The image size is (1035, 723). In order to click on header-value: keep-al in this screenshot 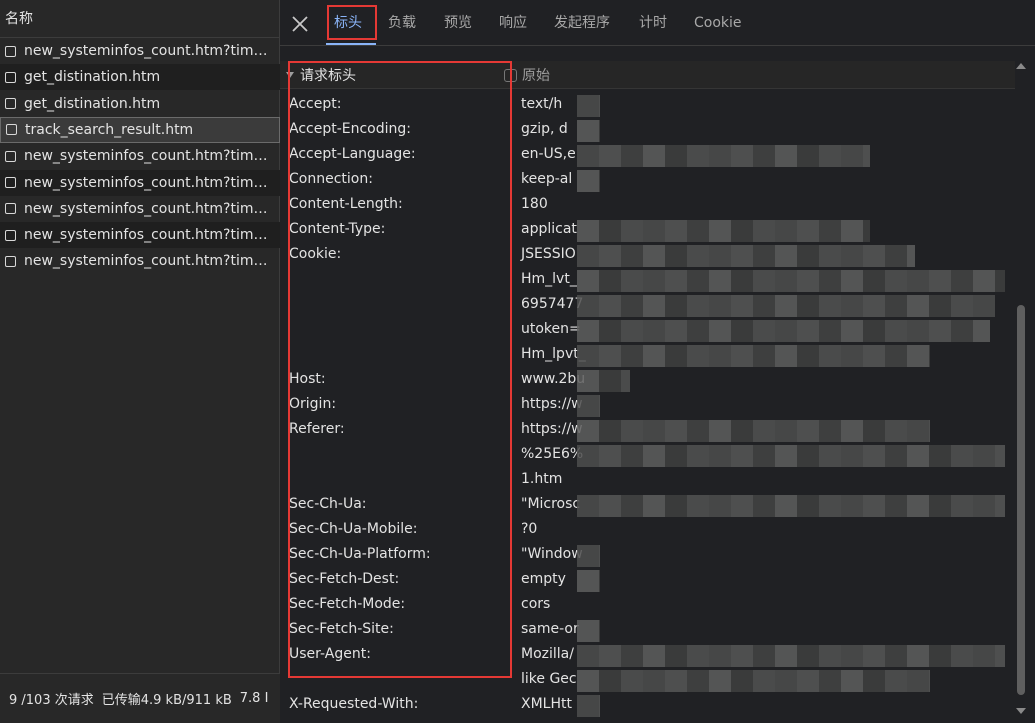, I will do `click(546, 179)`.